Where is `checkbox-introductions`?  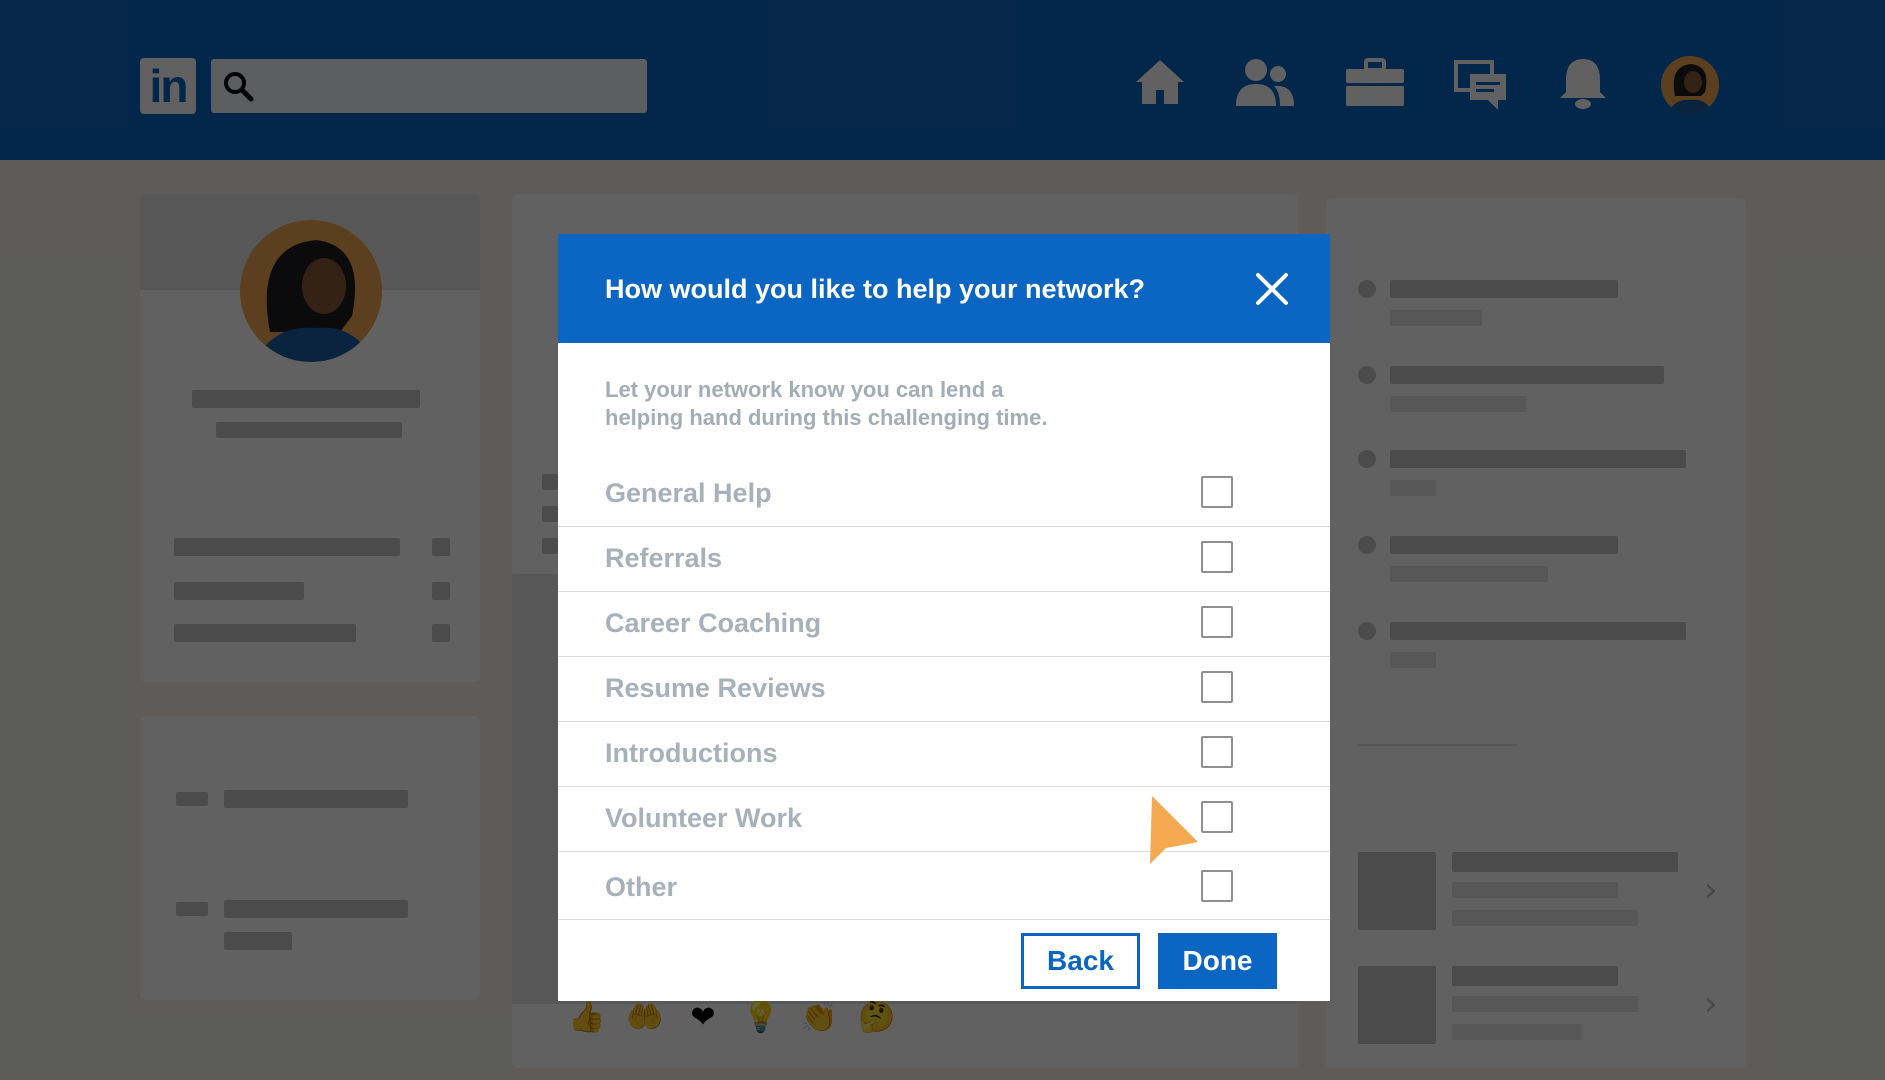
checkbox-introductions is located at coordinates (1217, 752).